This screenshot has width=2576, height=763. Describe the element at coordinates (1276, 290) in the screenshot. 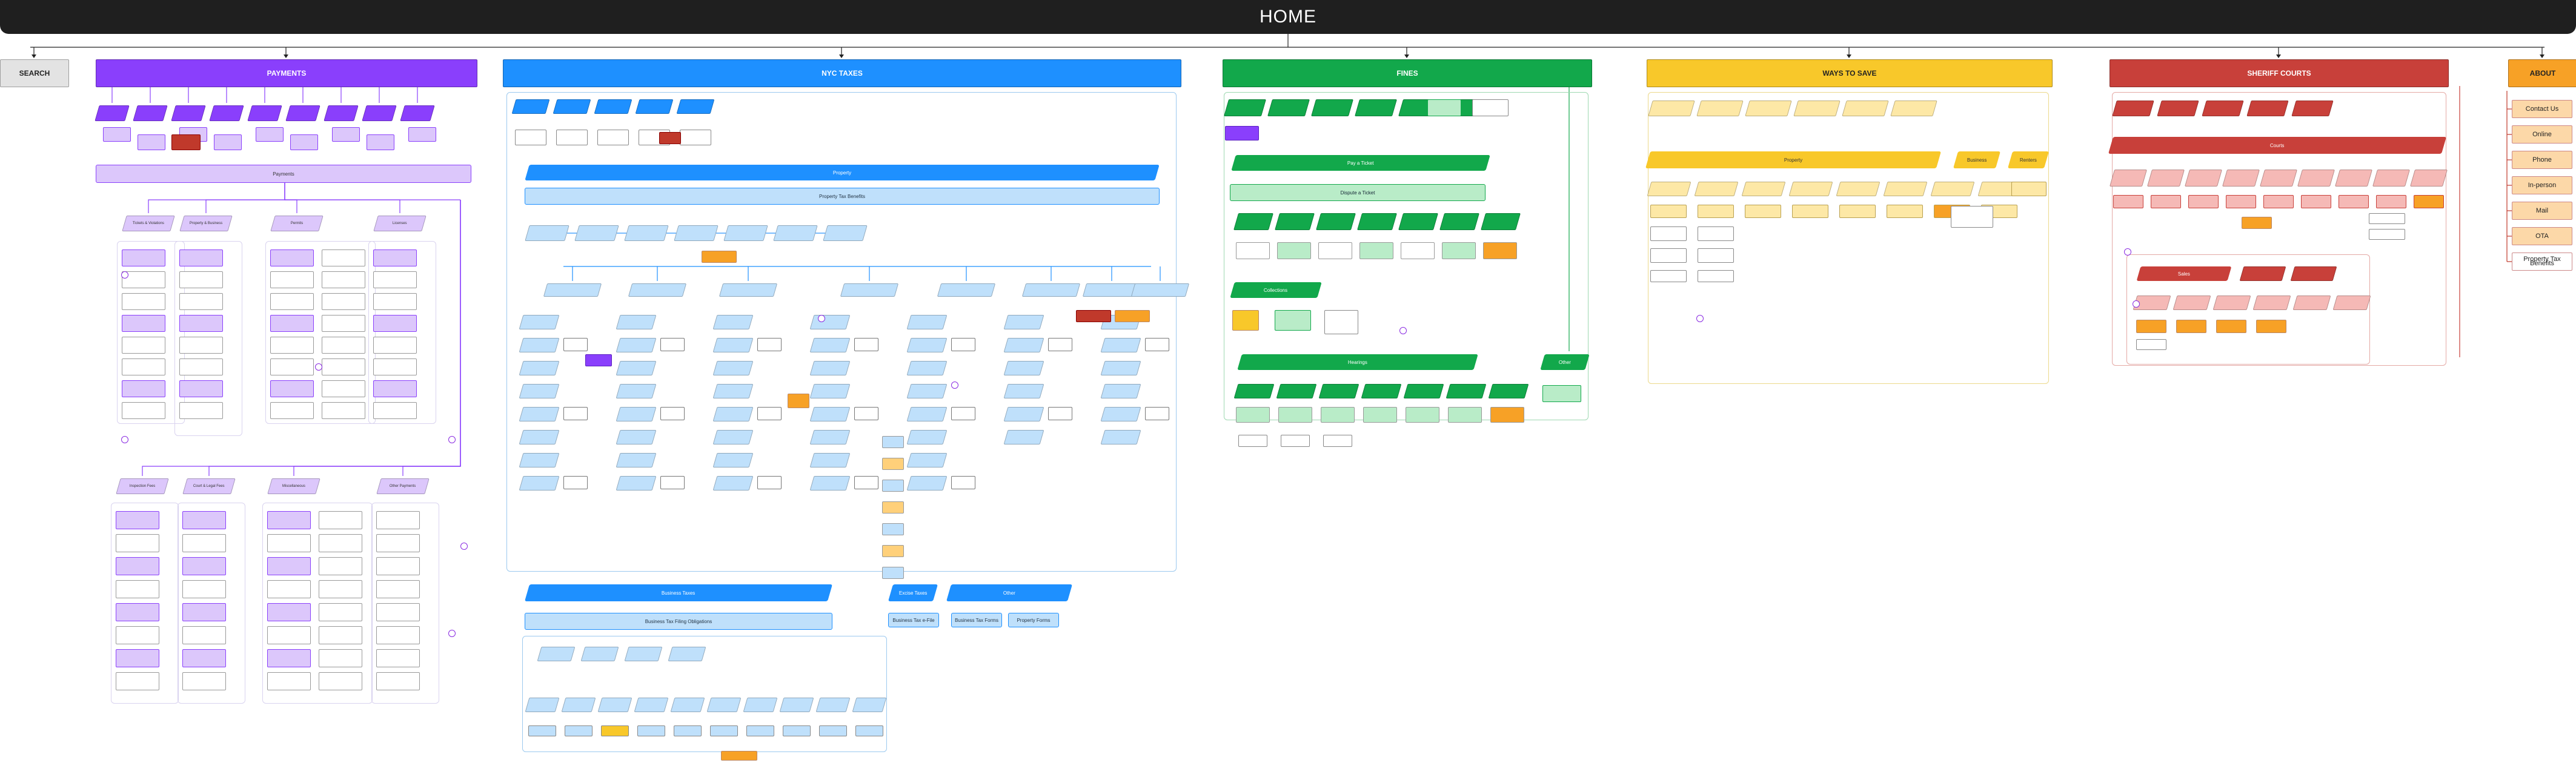

I see `fine-bar-collect: Collections` at that location.